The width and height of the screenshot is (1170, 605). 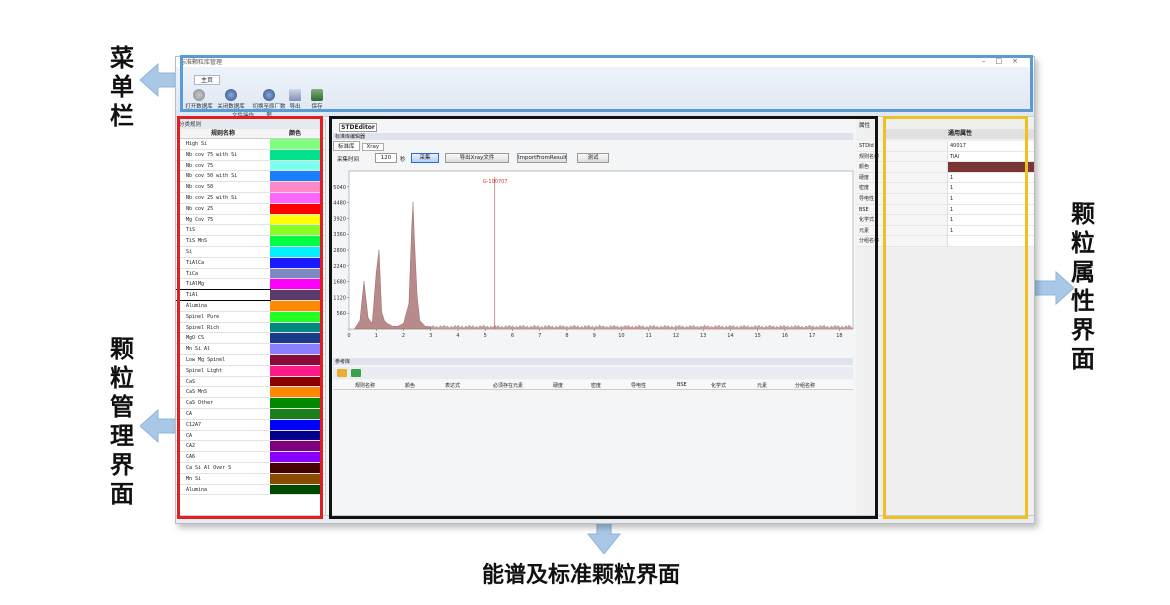 What do you see at coordinates (812, 336) in the screenshot?
I see `x-tick-label: 17` at bounding box center [812, 336].